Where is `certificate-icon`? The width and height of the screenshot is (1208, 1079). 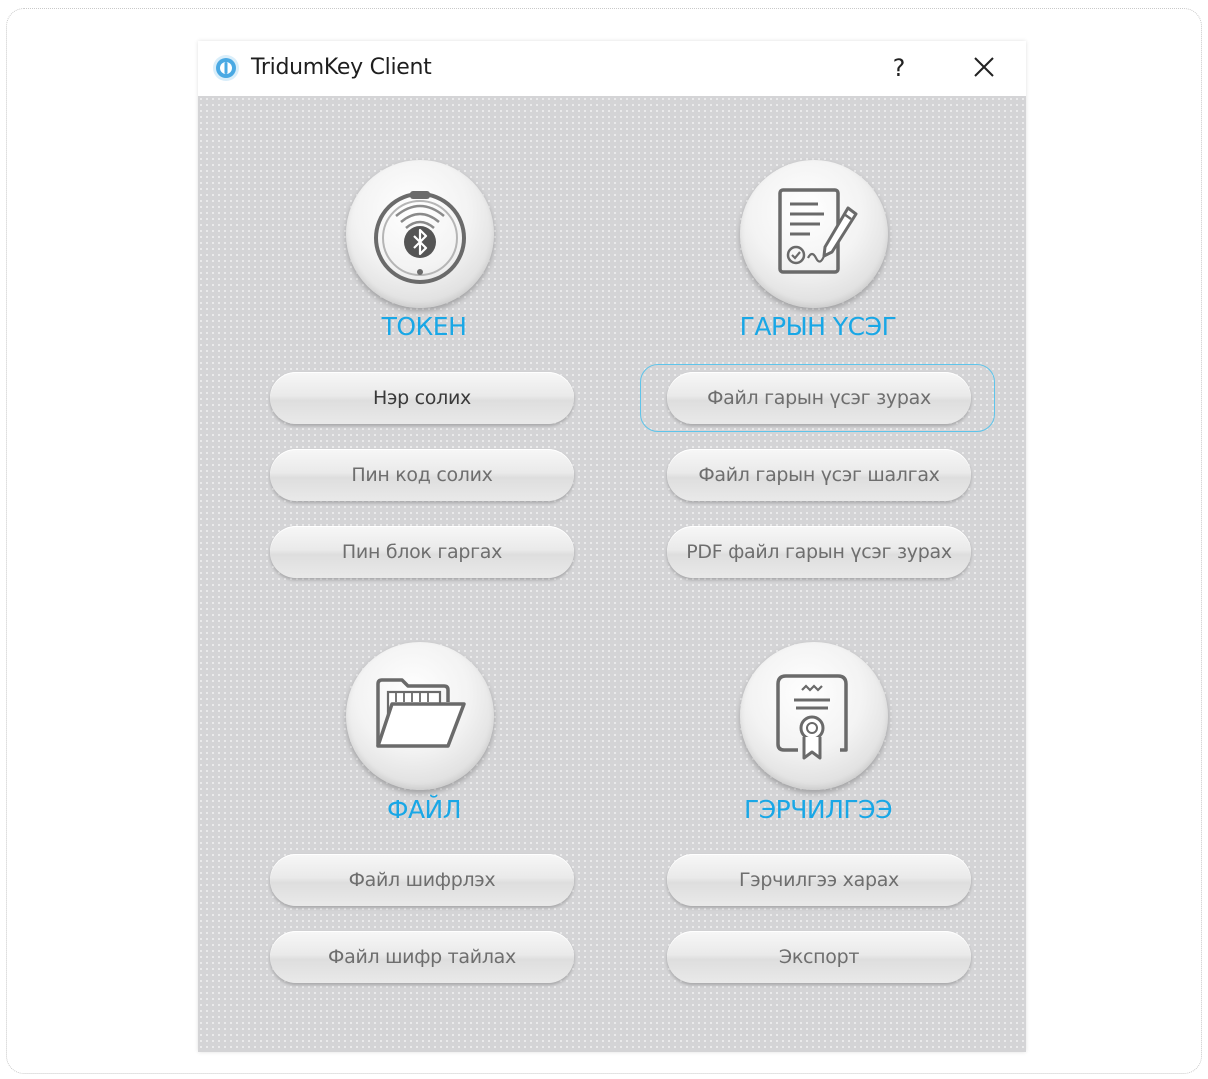
certificate-icon is located at coordinates (812, 717).